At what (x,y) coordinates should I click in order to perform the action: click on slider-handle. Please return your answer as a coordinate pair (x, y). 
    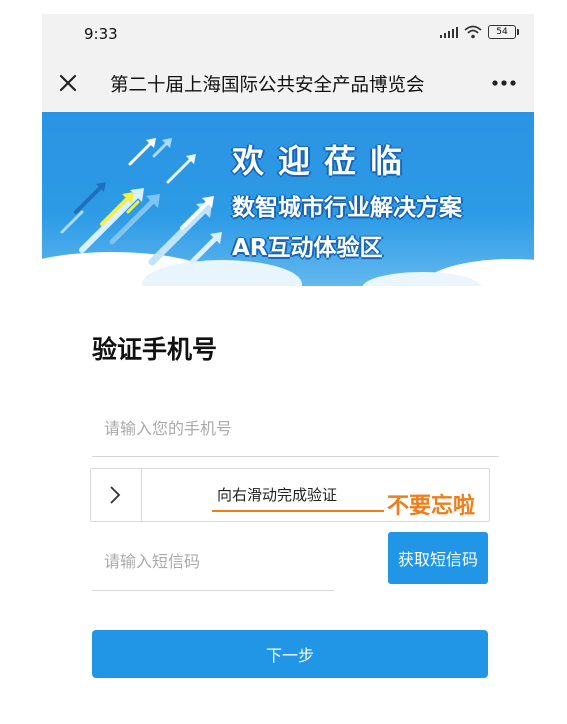
    Looking at the image, I should click on (116, 495).